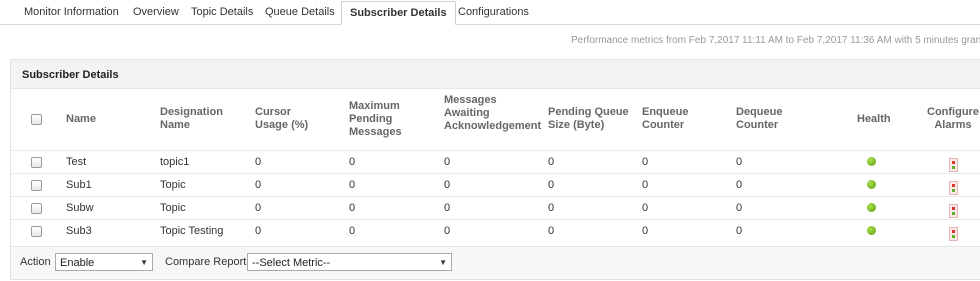 The width and height of the screenshot is (980, 281). I want to click on tab-queue-details: Queue Details, so click(300, 14).